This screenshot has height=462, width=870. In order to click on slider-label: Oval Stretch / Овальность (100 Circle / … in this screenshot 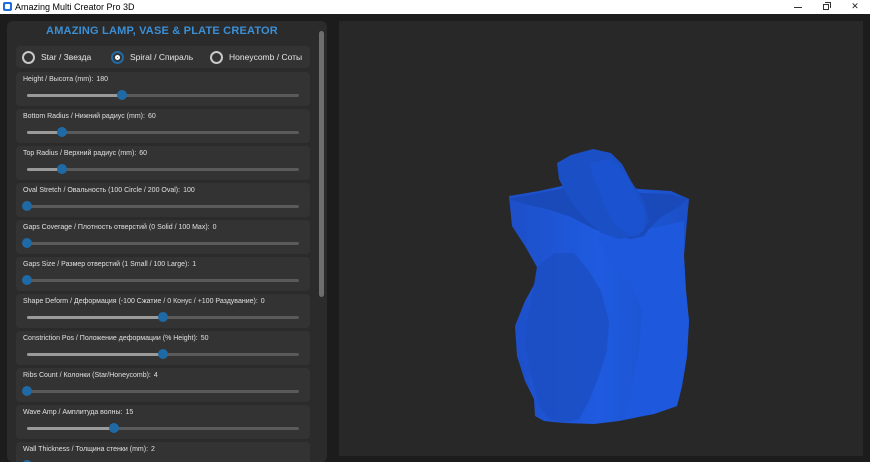, I will do `click(109, 190)`.